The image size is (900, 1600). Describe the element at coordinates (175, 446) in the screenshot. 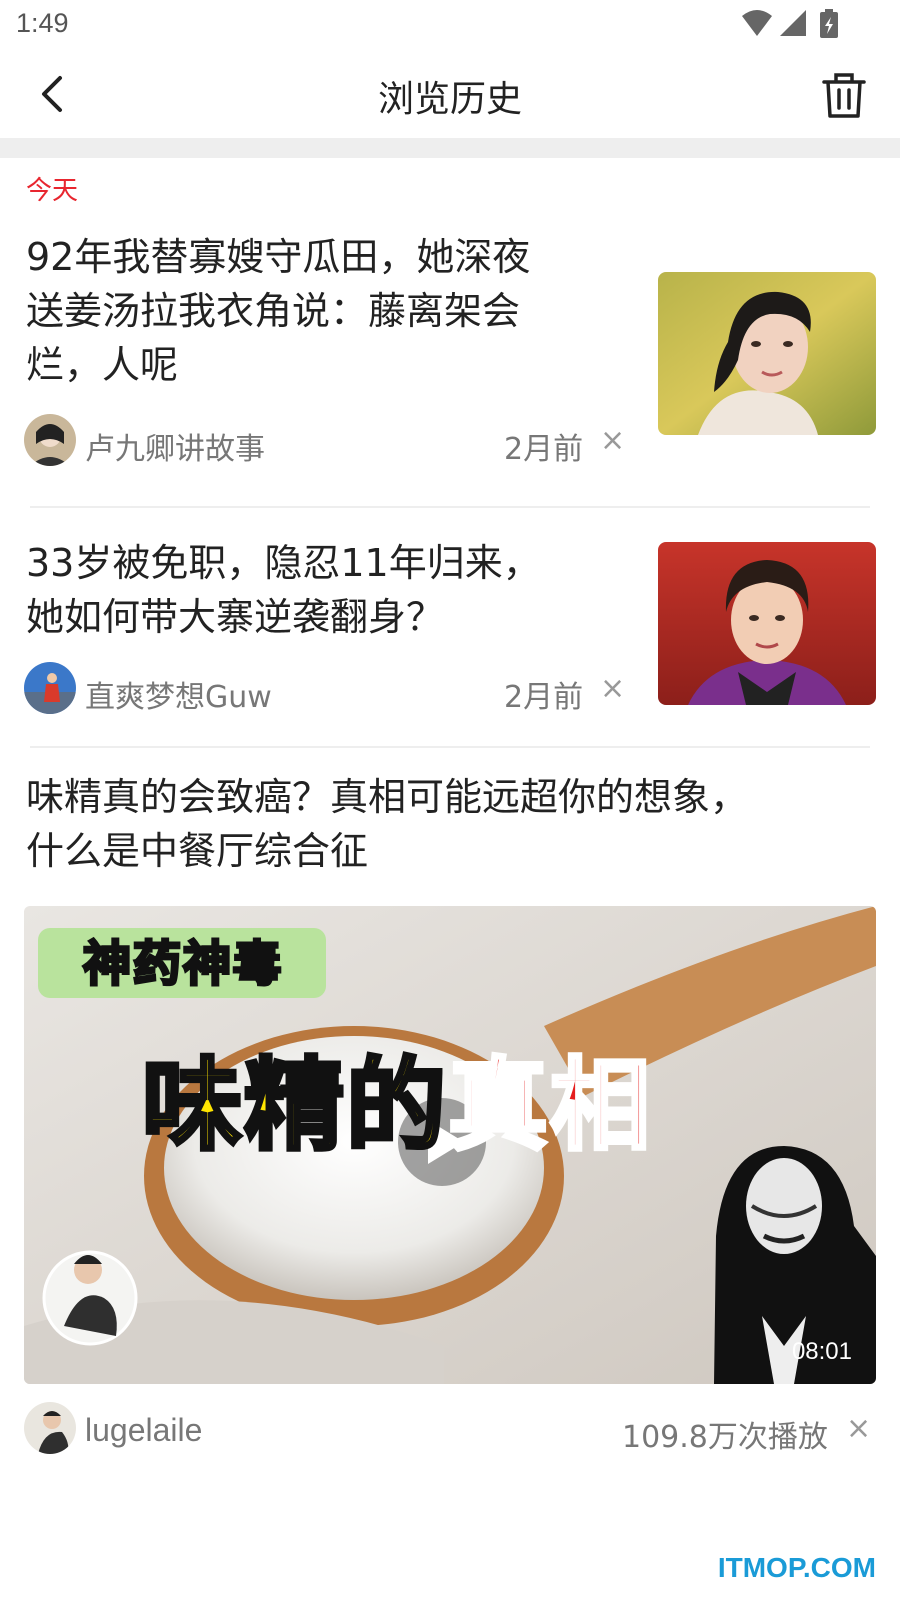

I see `author-name: 卢九卿讲故事` at that location.